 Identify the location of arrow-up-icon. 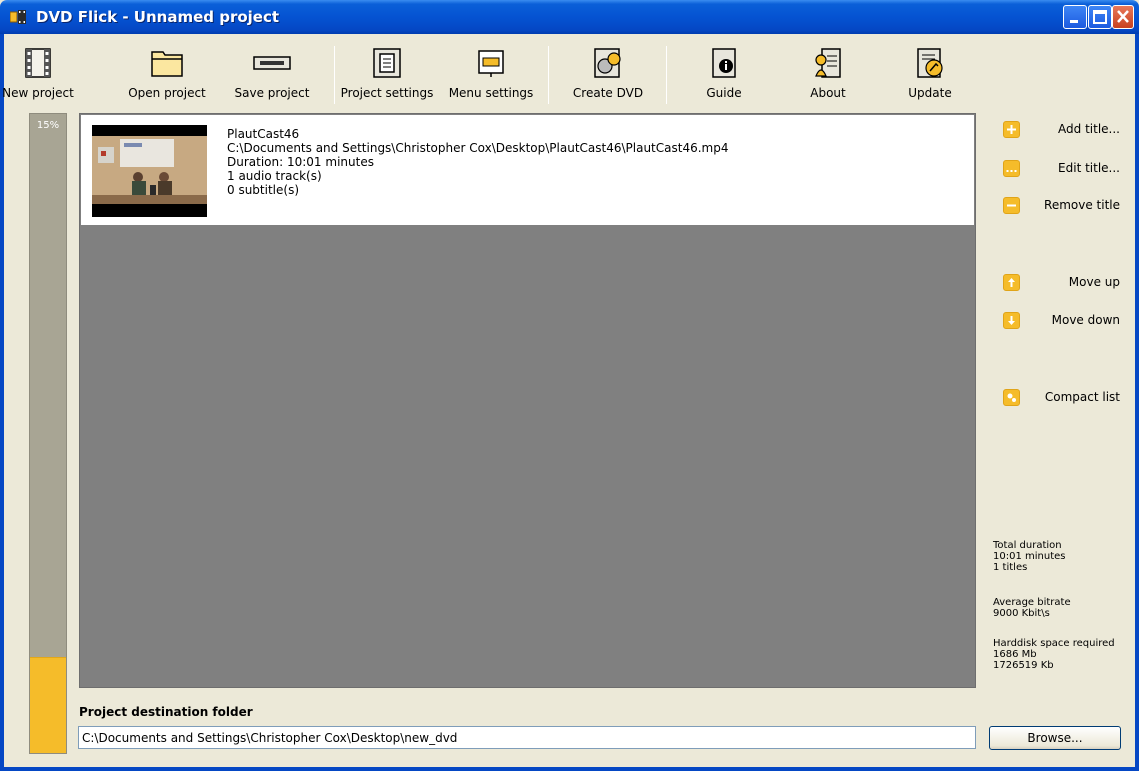
(1011, 282).